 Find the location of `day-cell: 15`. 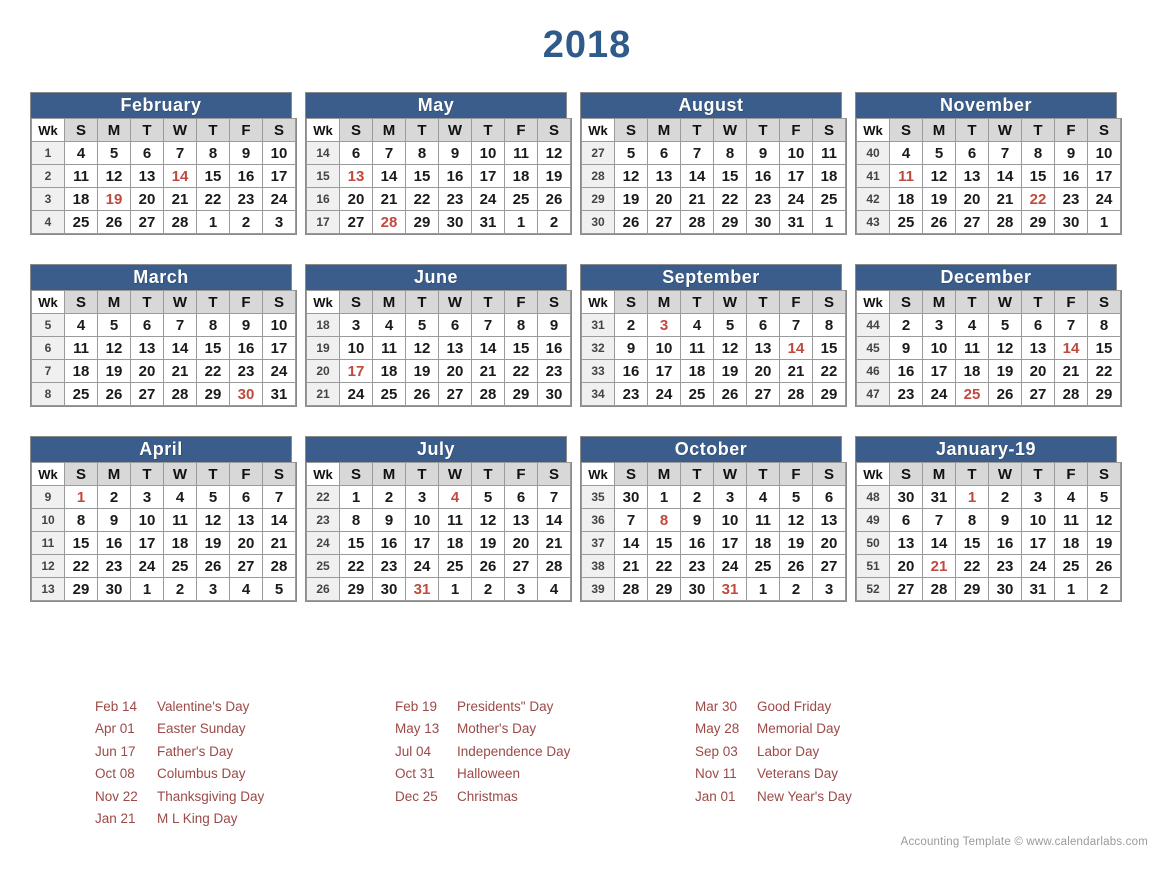

day-cell: 15 is located at coordinates (1104, 348).